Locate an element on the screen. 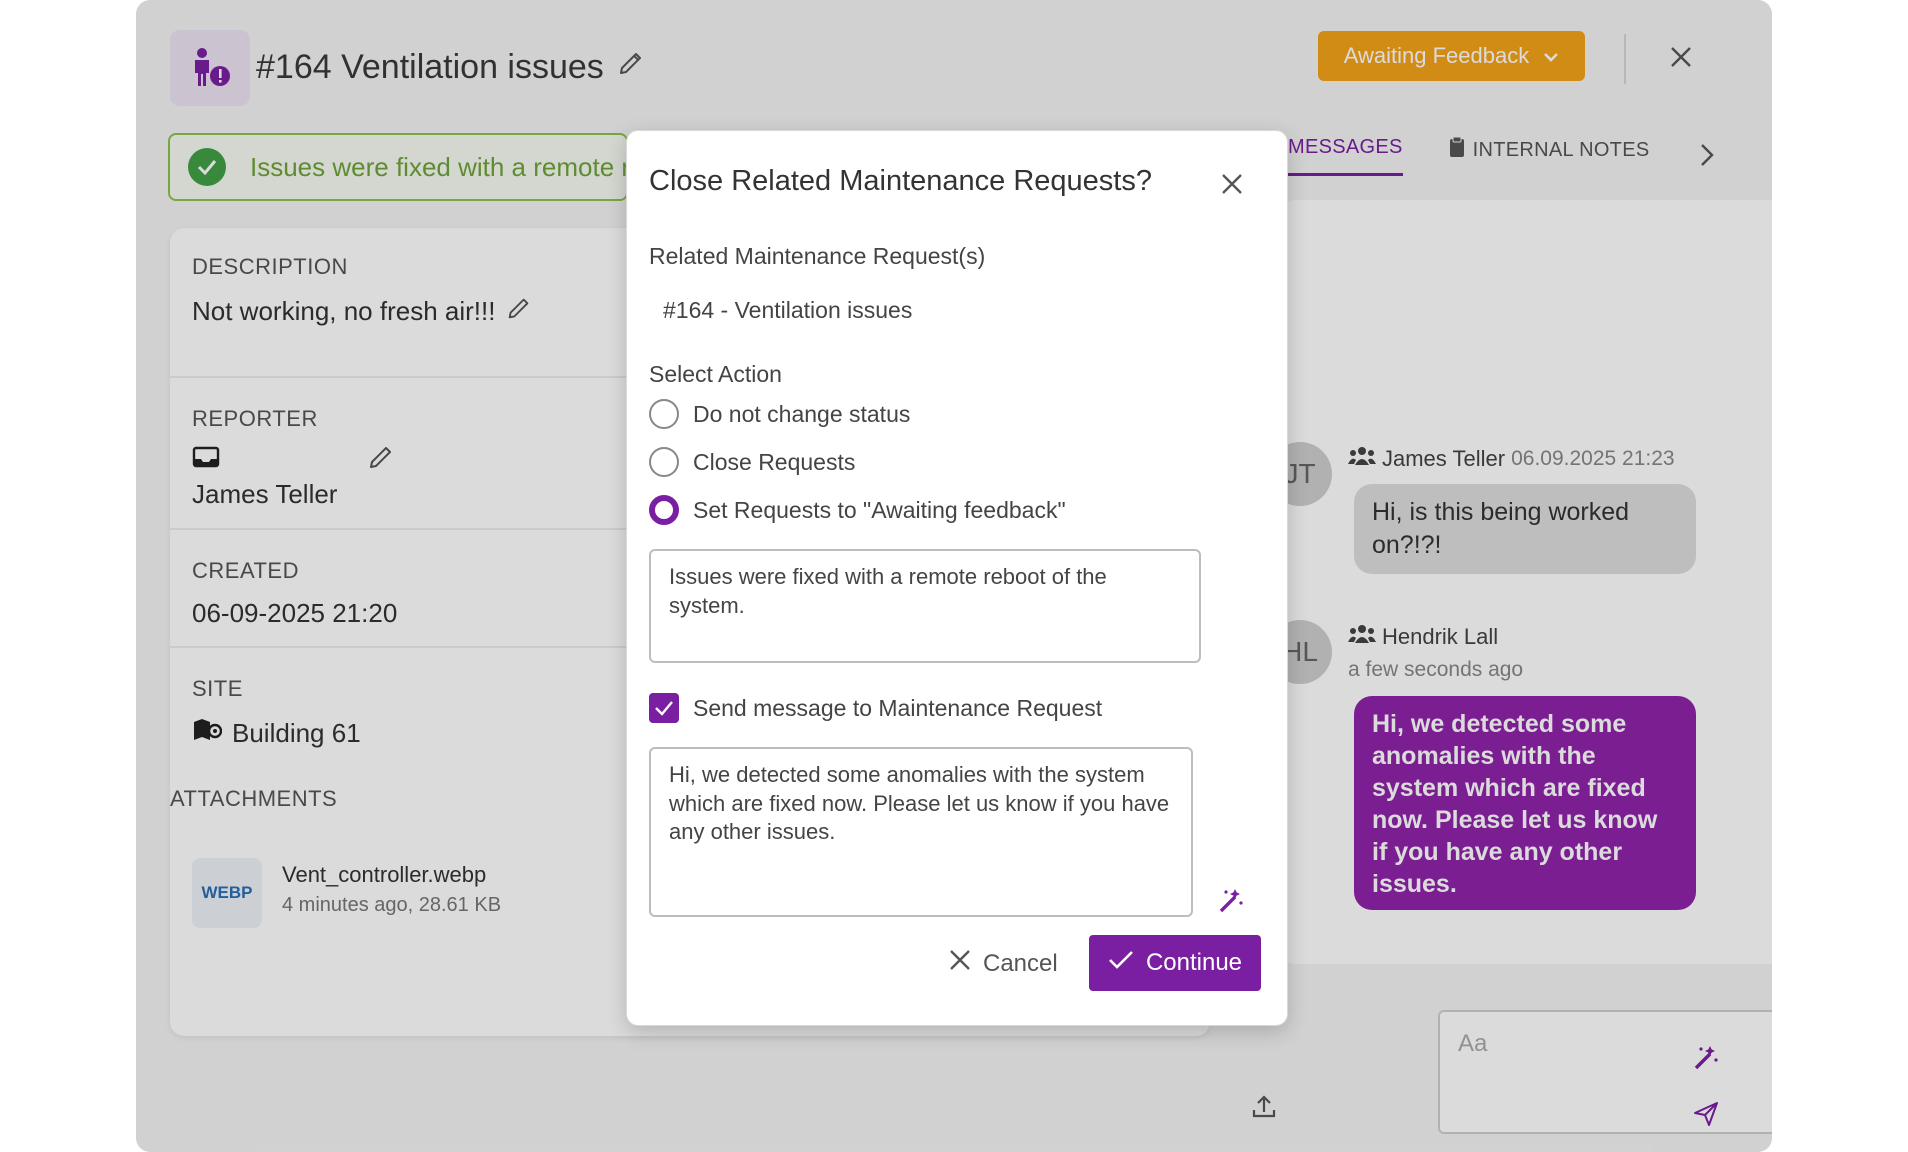 This screenshot has height=1152, width=1908. cancel-label: Cancel is located at coordinates (1020, 963).